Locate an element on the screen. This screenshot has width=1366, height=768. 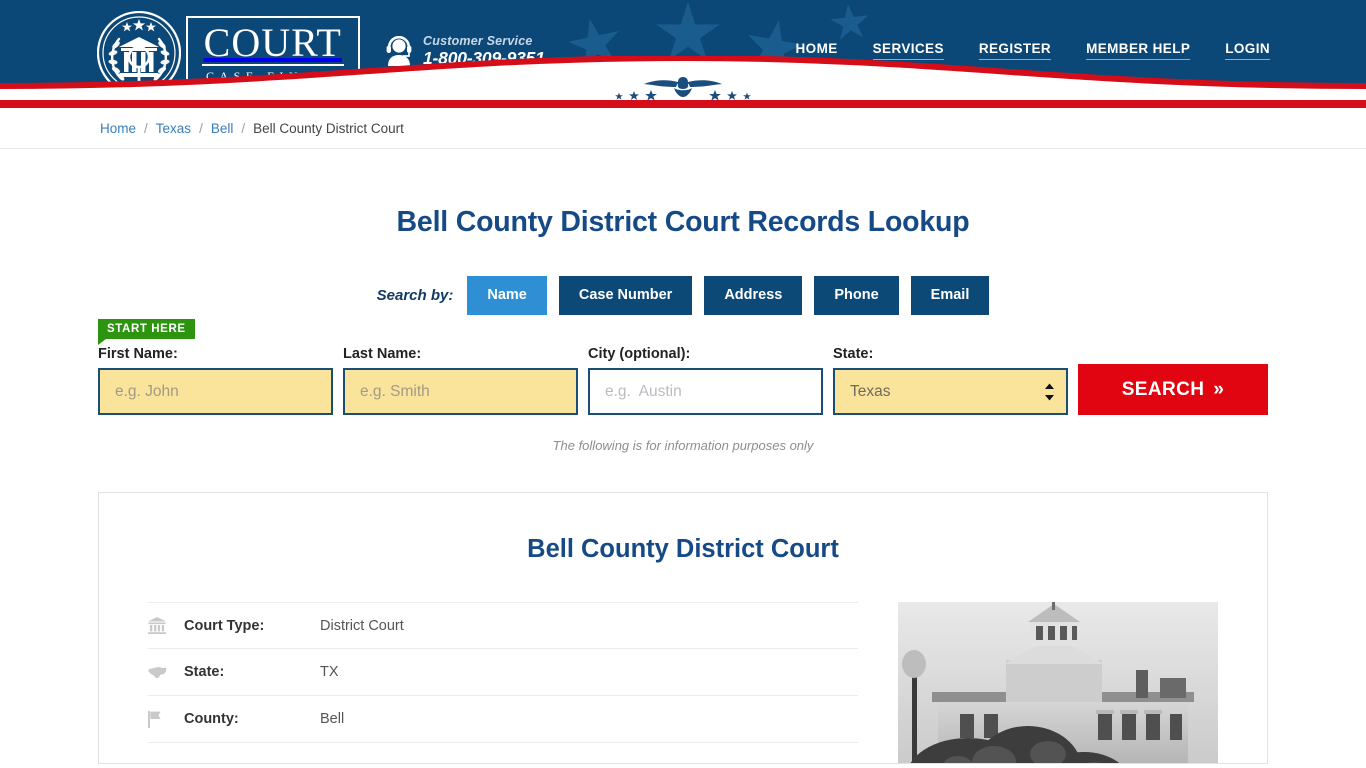
state-label: State: is located at coordinates (853, 354).